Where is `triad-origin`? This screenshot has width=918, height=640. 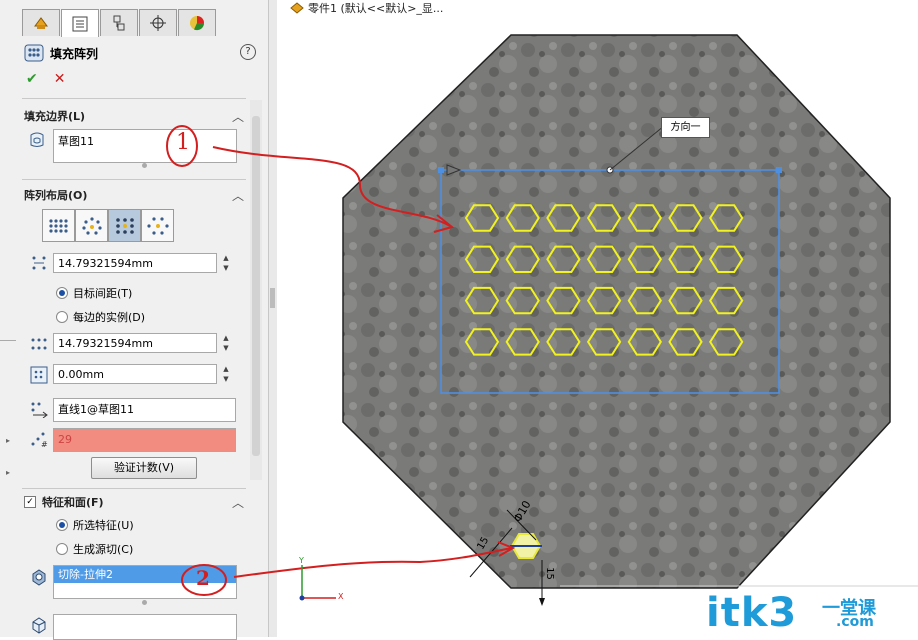 triad-origin is located at coordinates (302, 598).